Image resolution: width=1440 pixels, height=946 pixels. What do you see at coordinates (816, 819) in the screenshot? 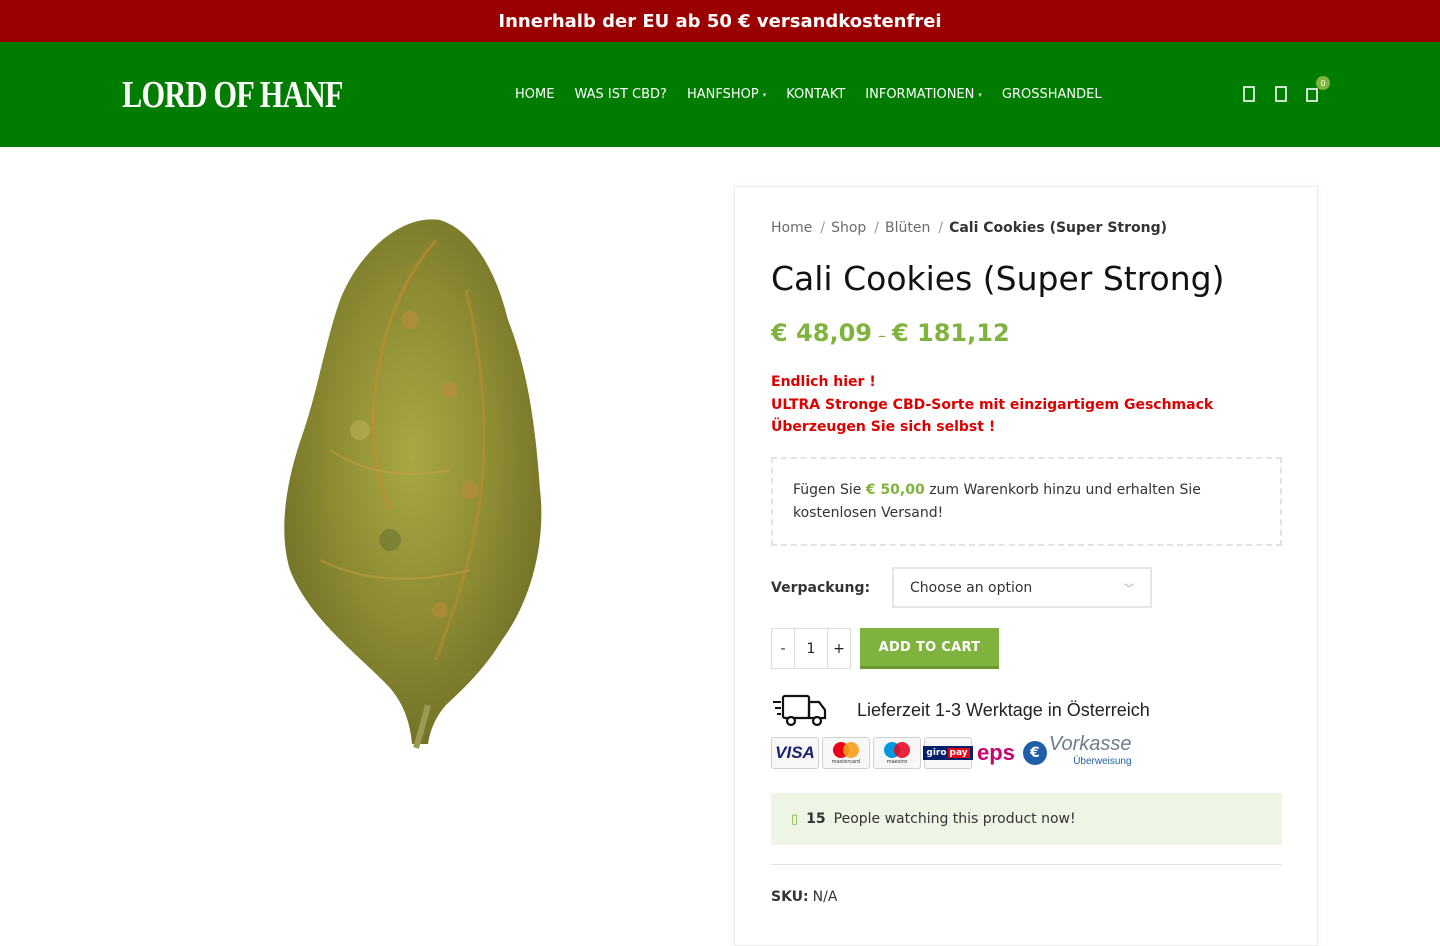
I see `watching-count: 15` at bounding box center [816, 819].